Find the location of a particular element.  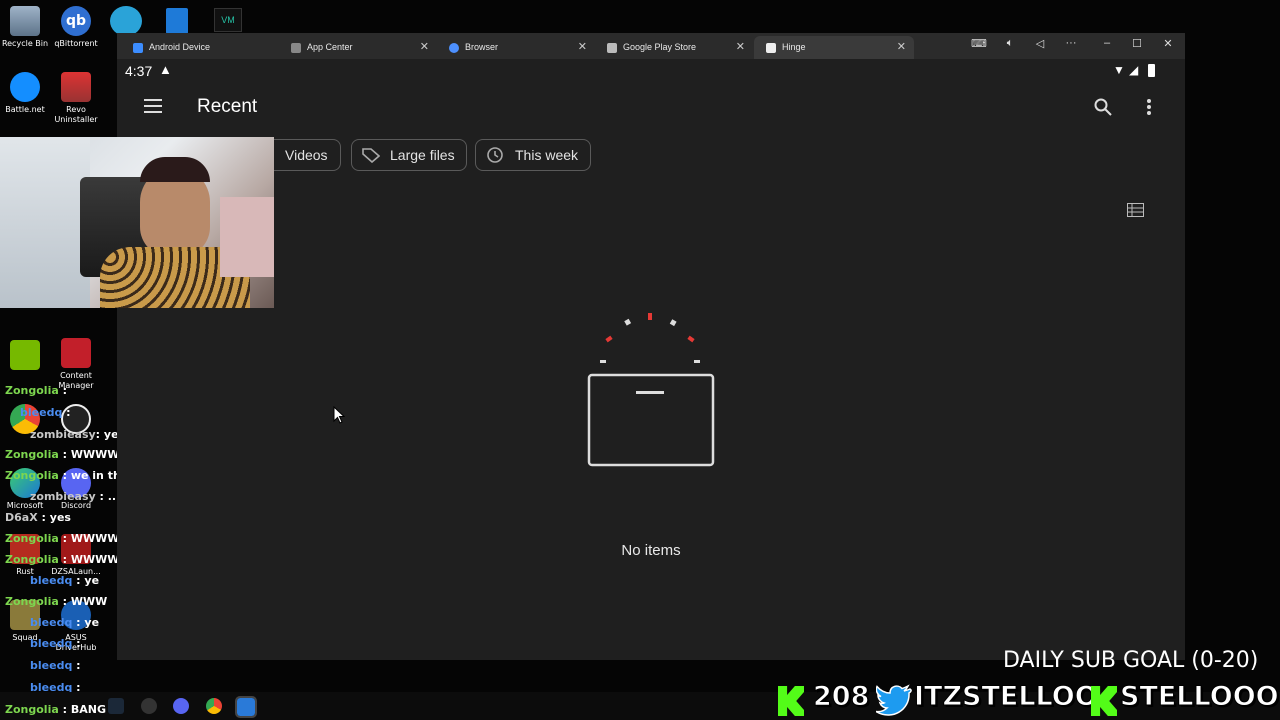

chip-label: Videos is located at coordinates (306, 155).